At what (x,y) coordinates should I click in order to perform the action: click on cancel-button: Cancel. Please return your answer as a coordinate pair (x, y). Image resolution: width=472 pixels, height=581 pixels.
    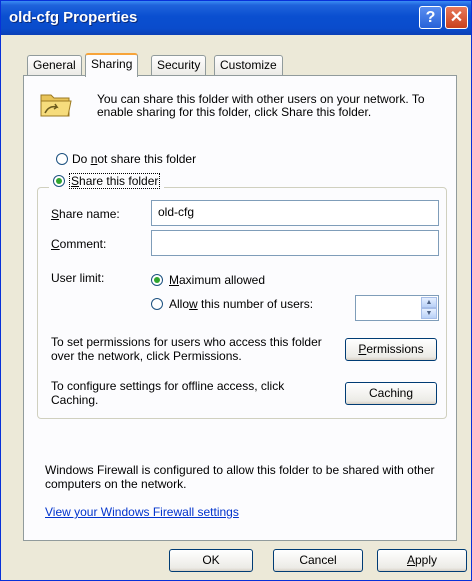
    Looking at the image, I should click on (318, 560).